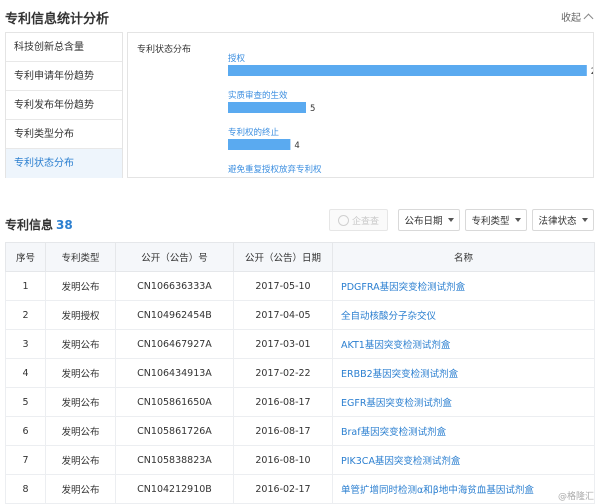 This screenshot has width=600, height=504. I want to click on column-header: 公开（公告）日期, so click(283, 257).